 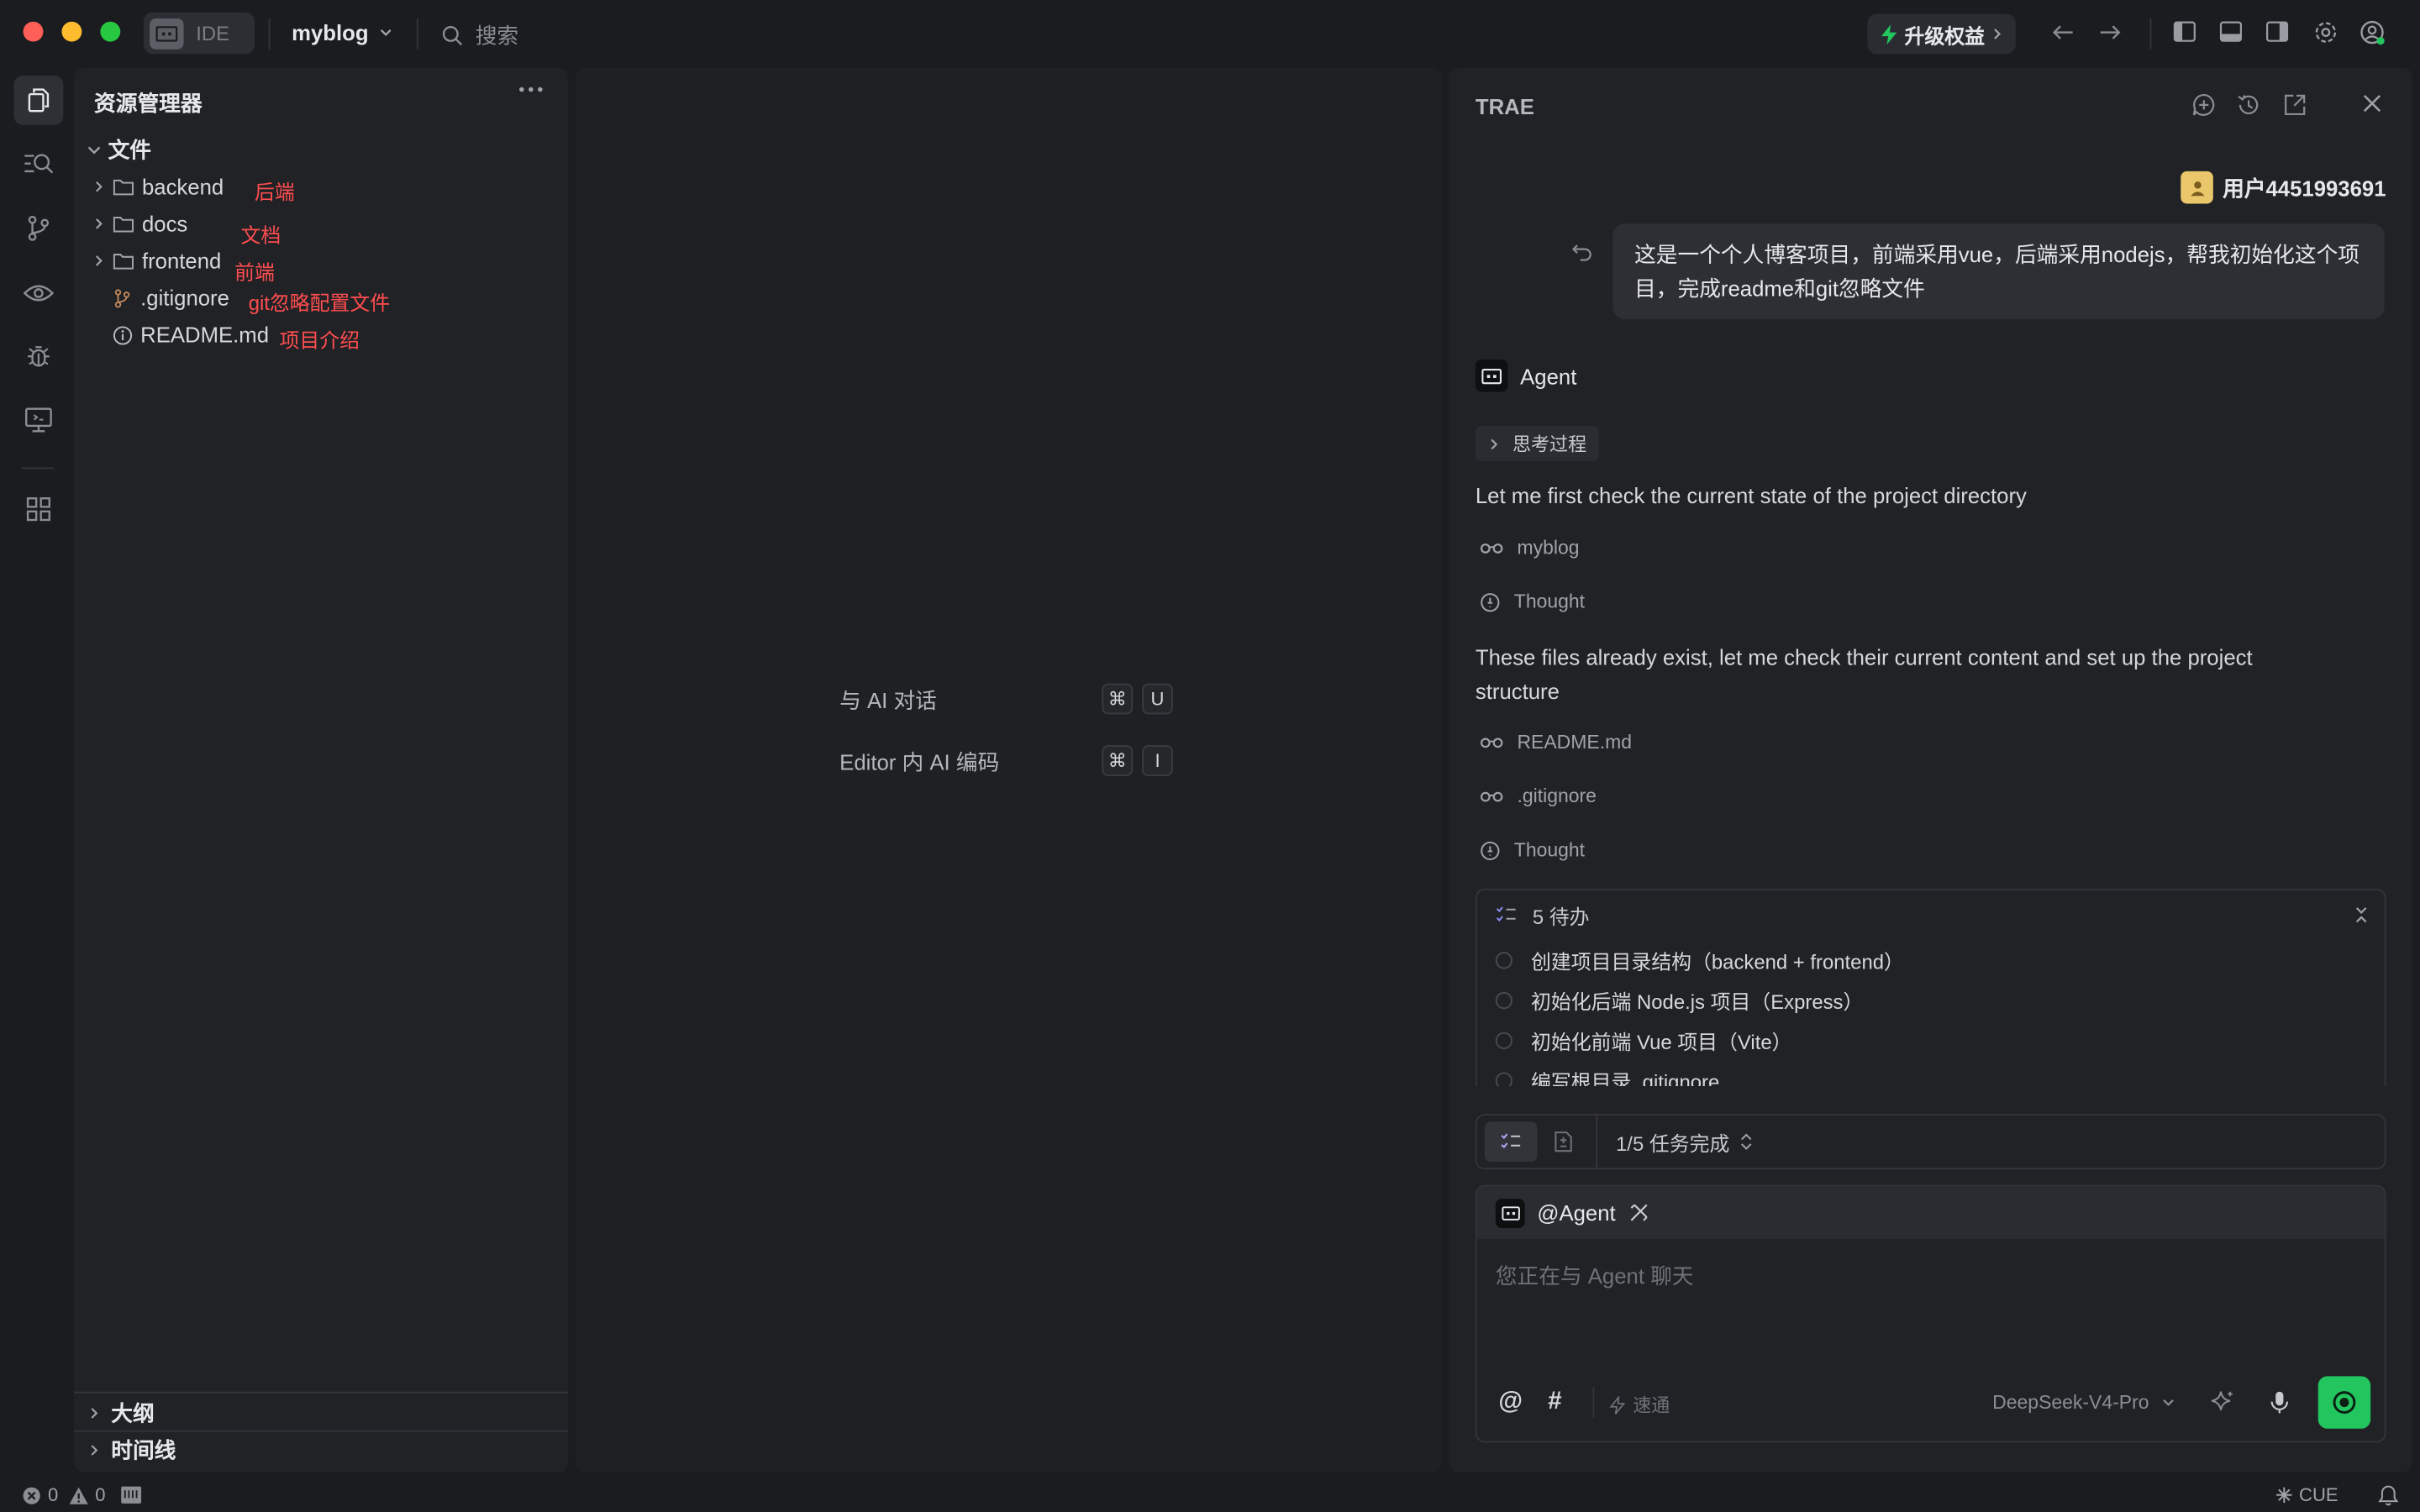 I want to click on close-icon, so click(x=2372, y=103).